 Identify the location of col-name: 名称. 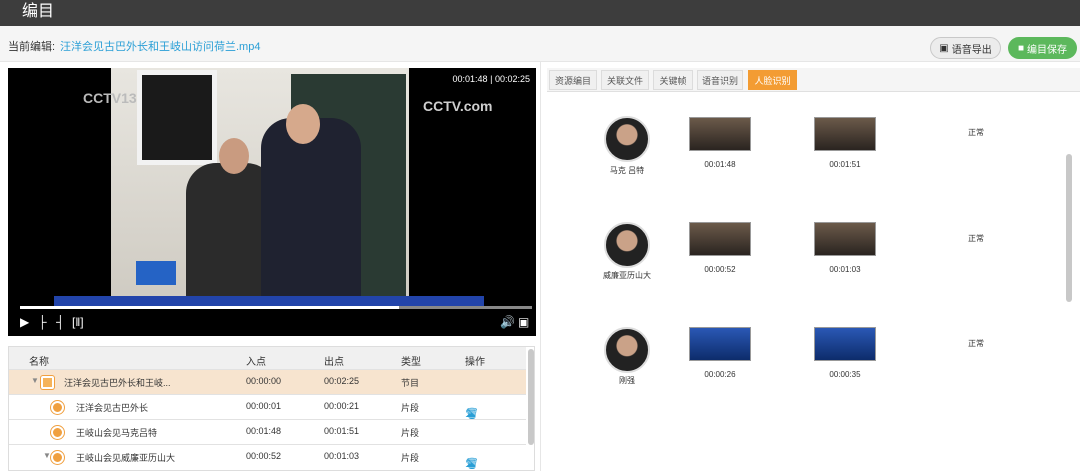
(39, 362).